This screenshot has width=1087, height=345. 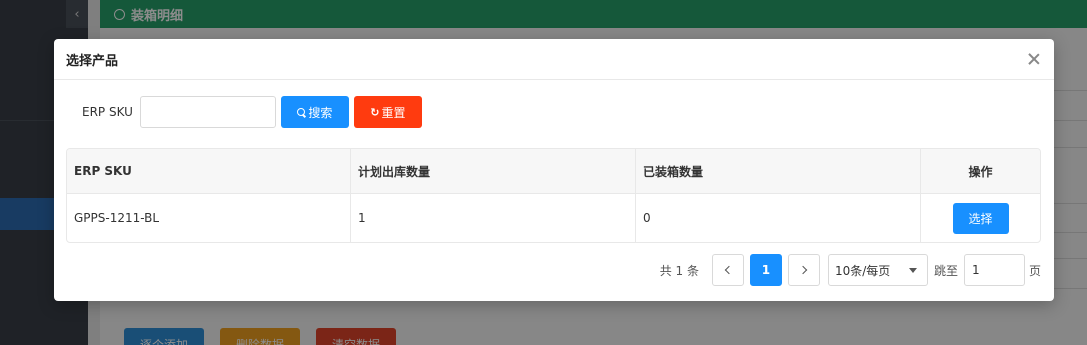 I want to click on chevron-left-icon, so click(x=729, y=270).